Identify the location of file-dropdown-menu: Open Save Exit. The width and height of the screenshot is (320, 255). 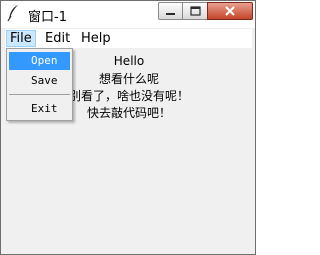
(39, 84).